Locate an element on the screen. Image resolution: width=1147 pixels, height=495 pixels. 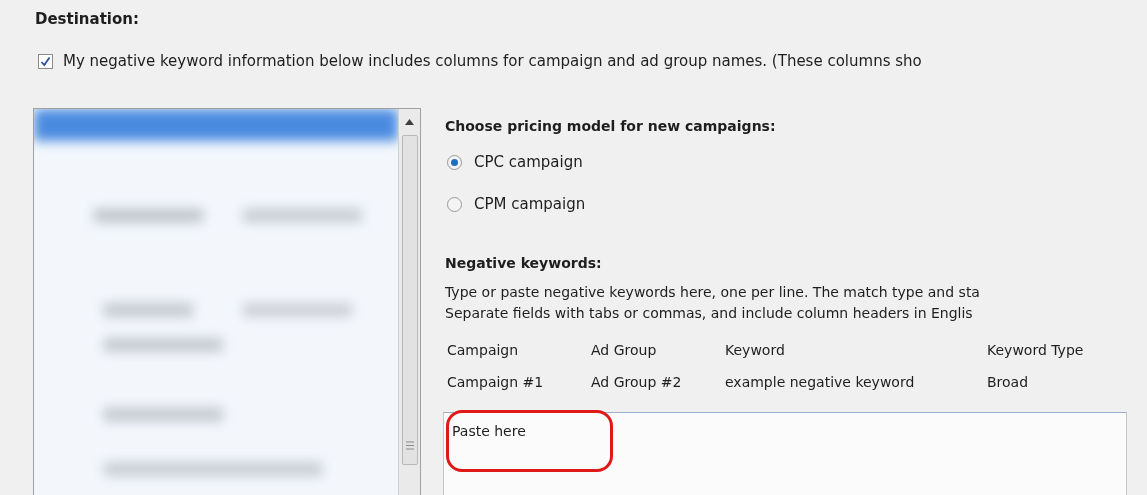
check-icon is located at coordinates (45, 61).